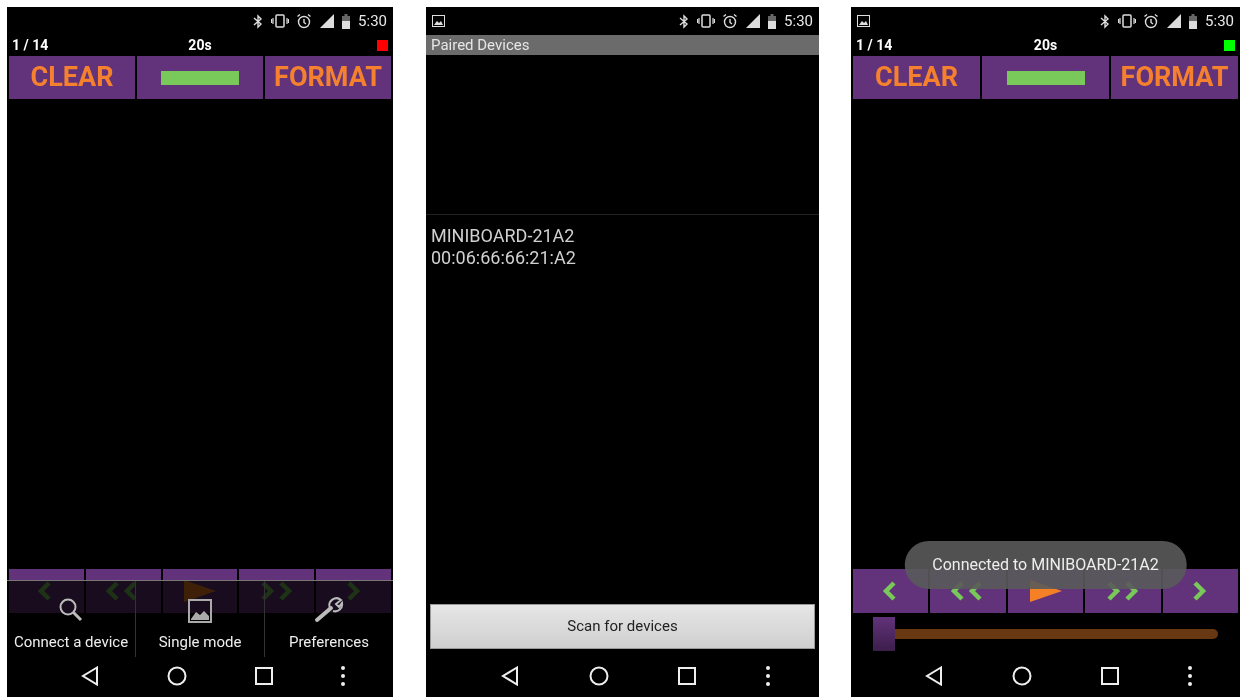 The height and width of the screenshot is (697, 1243). What do you see at coordinates (200, 610) in the screenshot?
I see `image-icon` at bounding box center [200, 610].